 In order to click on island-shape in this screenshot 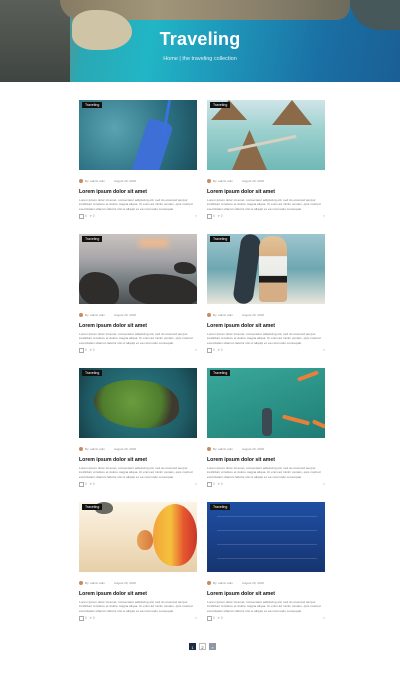, I will do `click(136, 404)`.